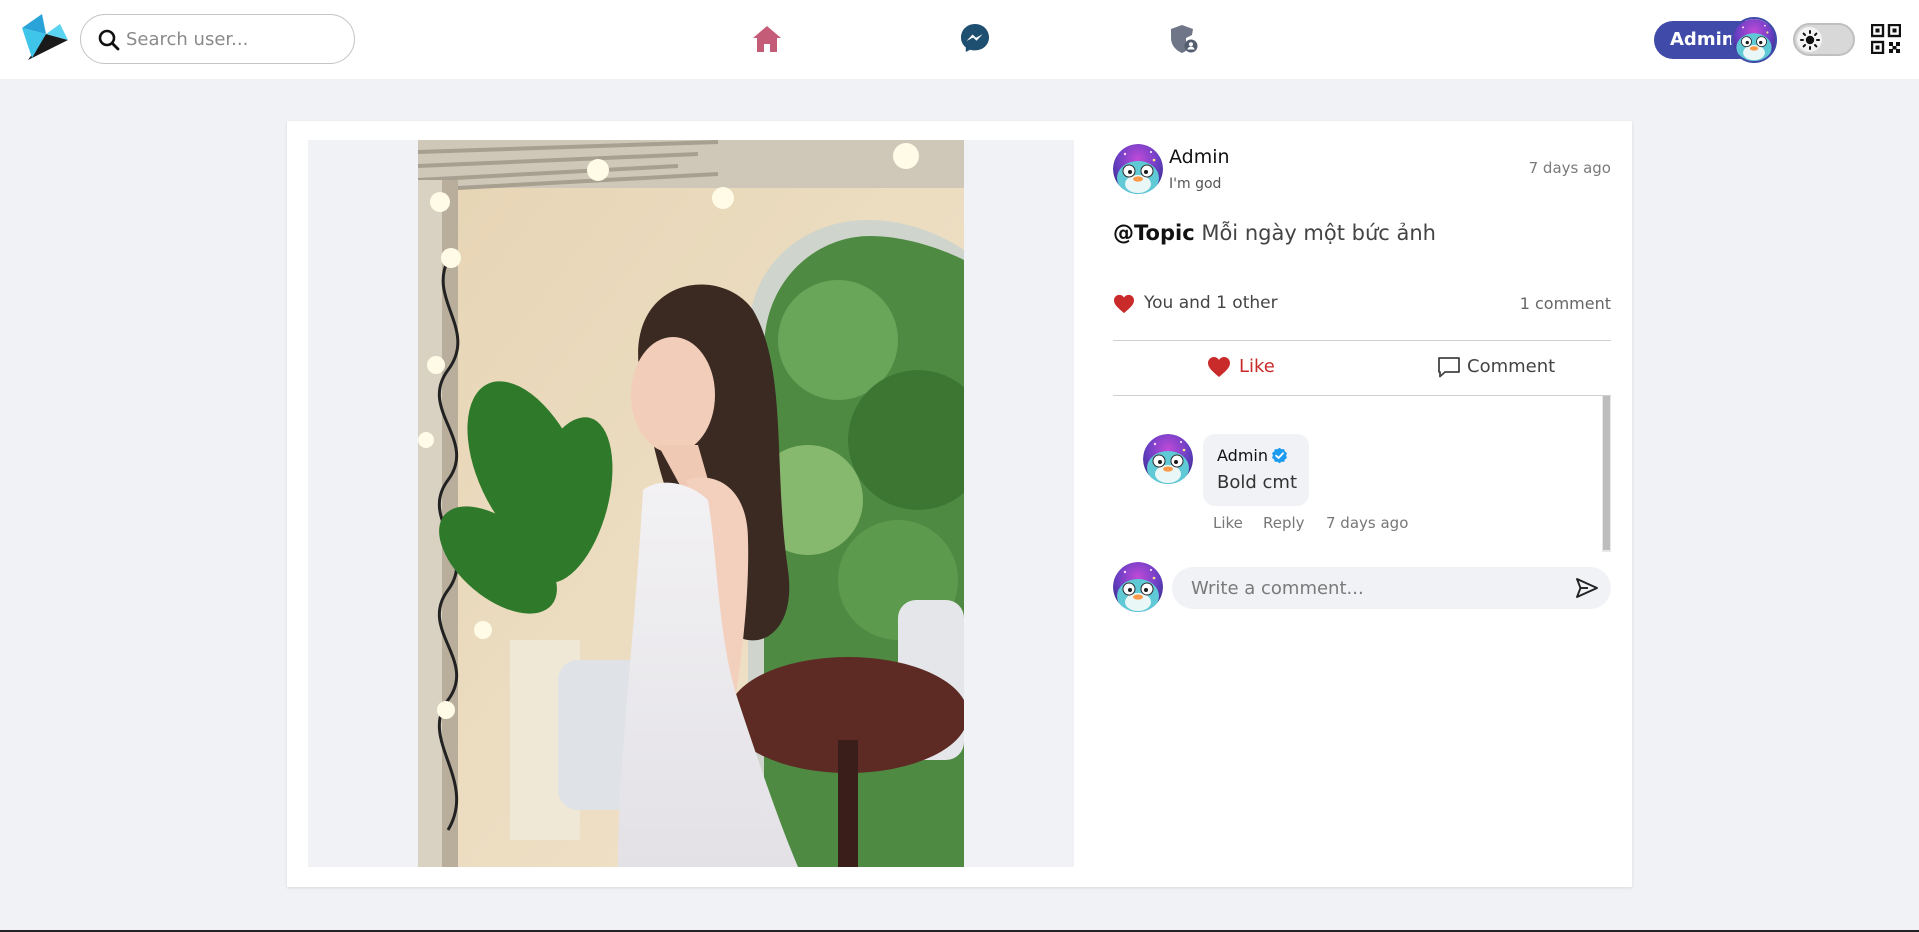 This screenshot has width=1919, height=932. What do you see at coordinates (1569, 168) in the screenshot?
I see `post-timestamp: 7 days ago` at bounding box center [1569, 168].